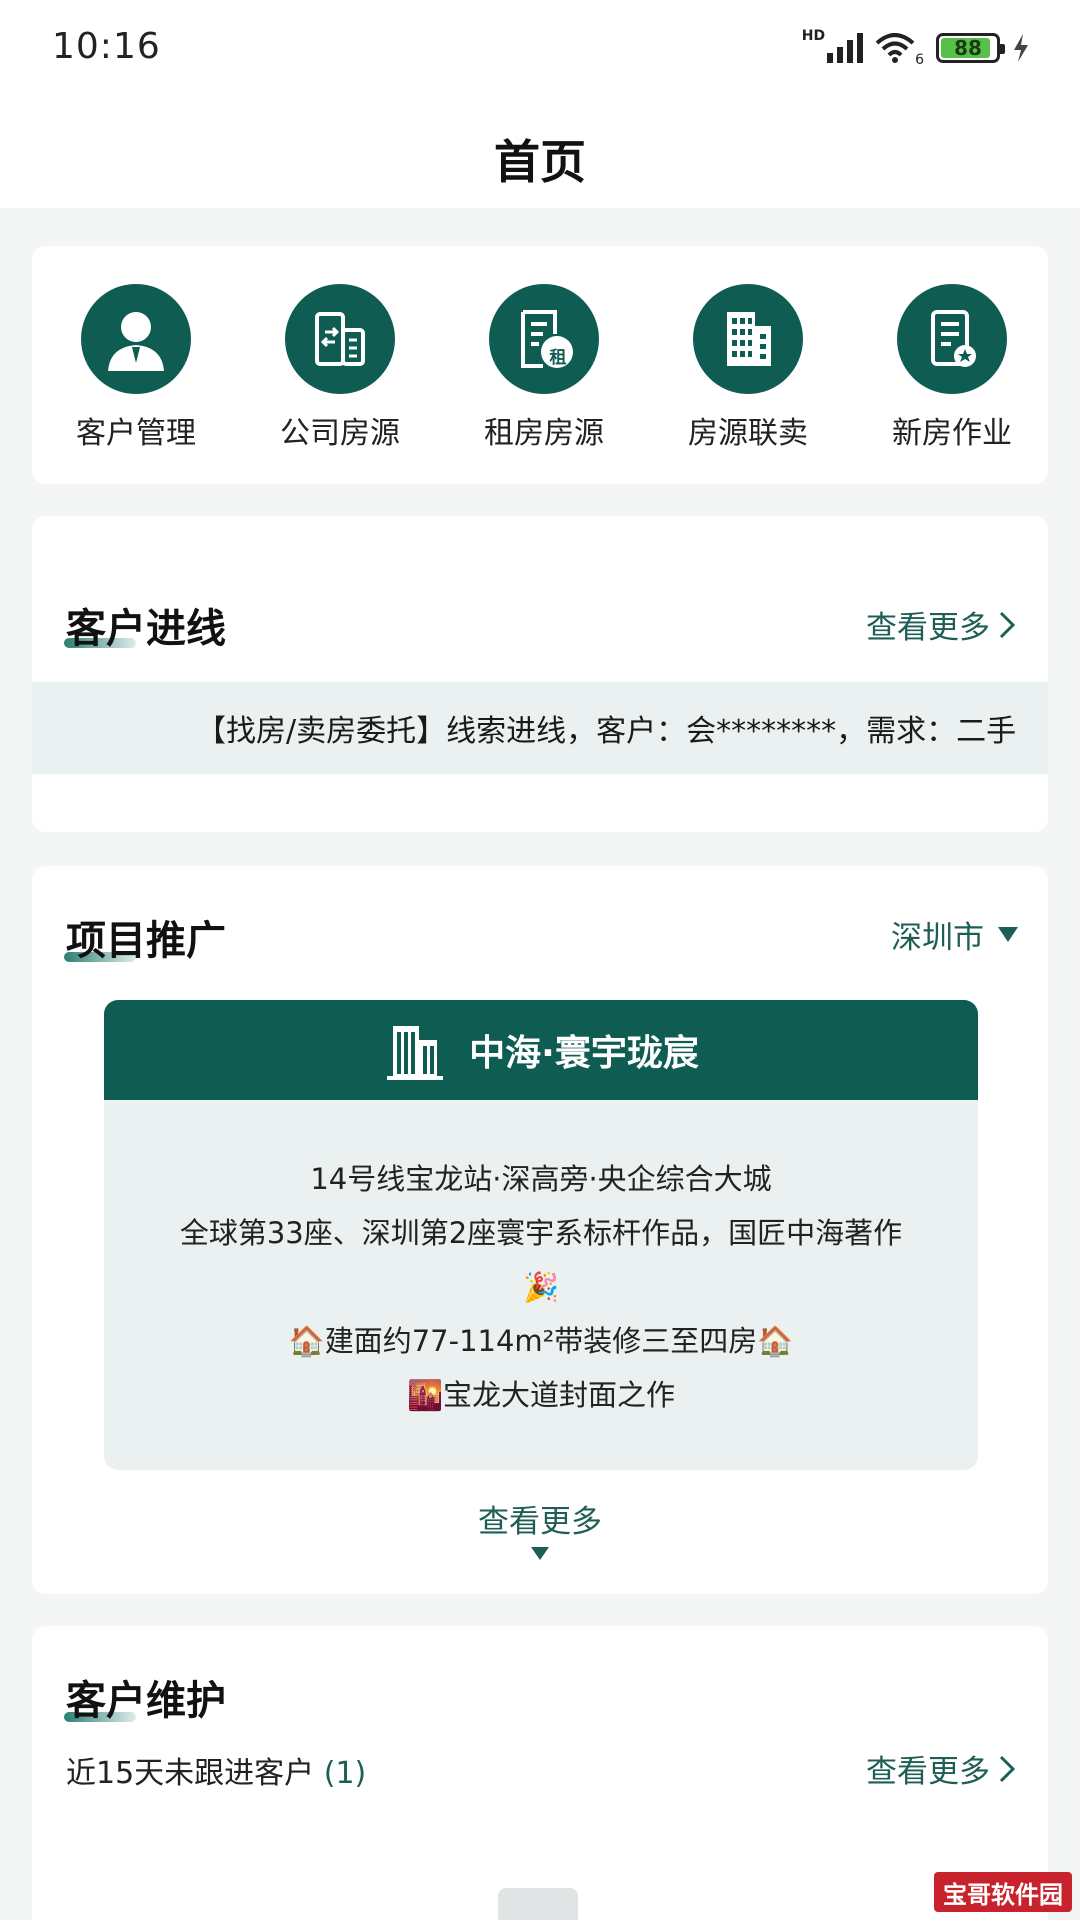 The image size is (1080, 1920). I want to click on quick-actions-card: 客户管理 公司房源 租 租房房源 房源联卖 新房作业, so click(540, 365).